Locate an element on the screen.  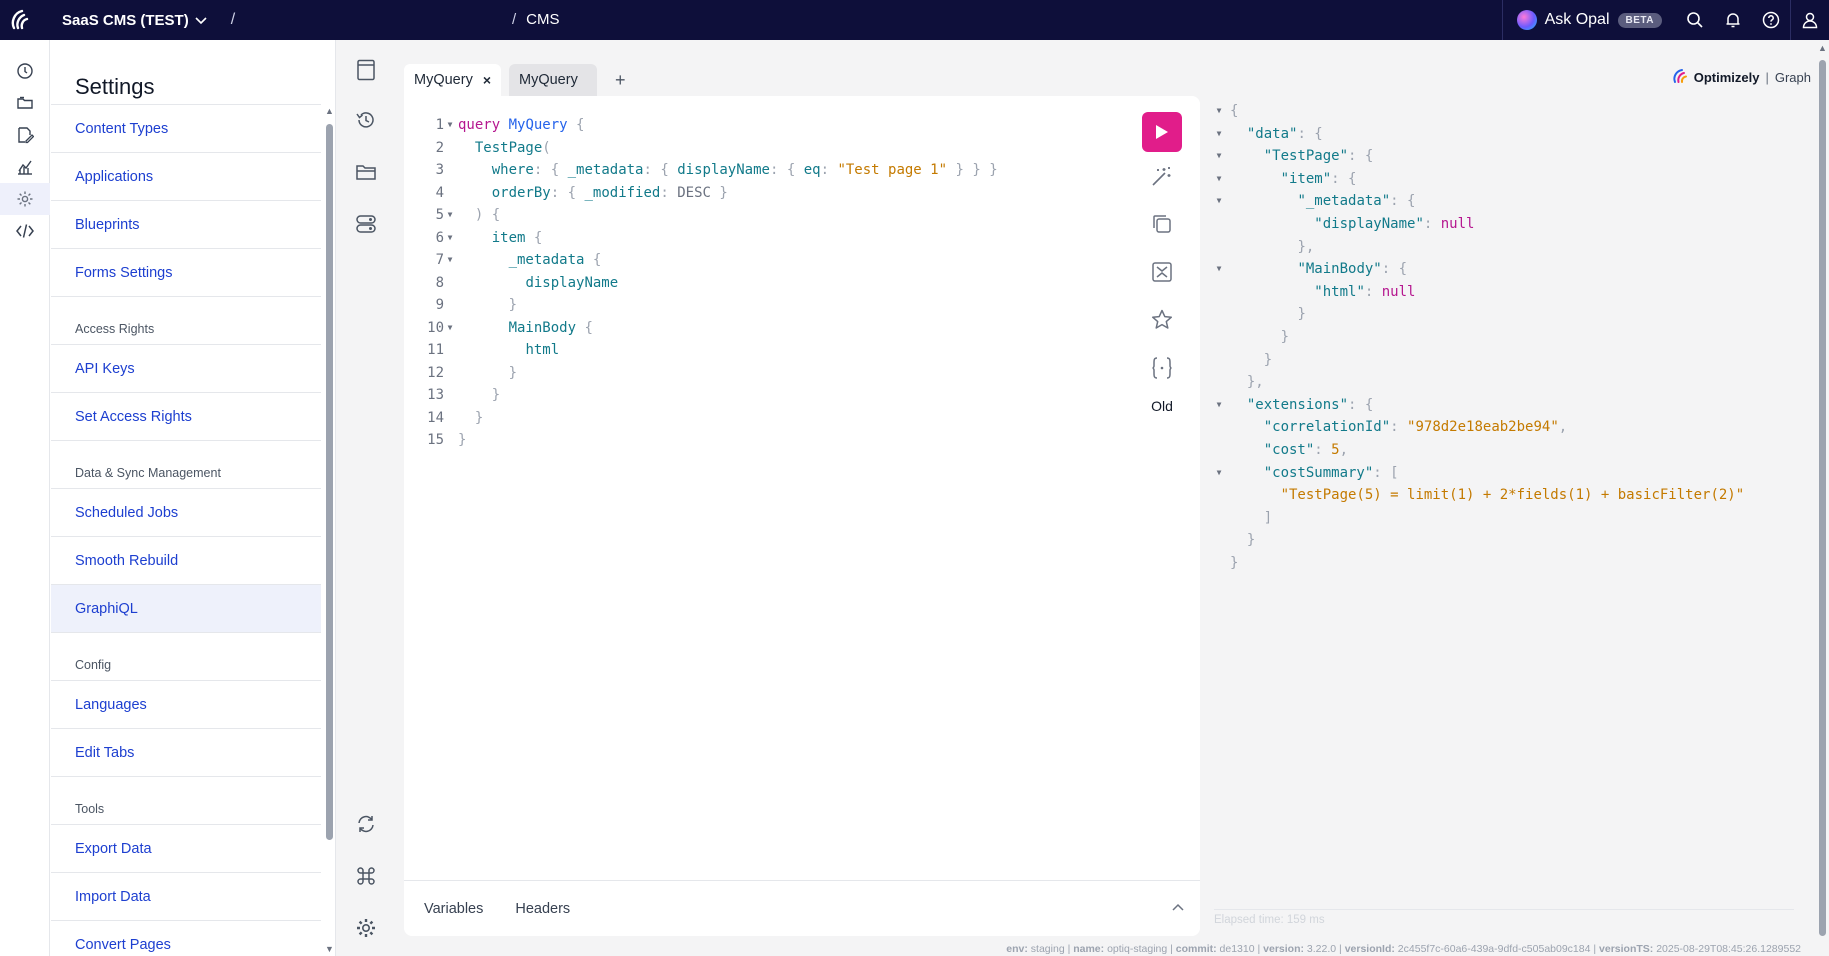
settings-item-scheduled-jobs: Scheduled Jobs is located at coordinates (186, 512).